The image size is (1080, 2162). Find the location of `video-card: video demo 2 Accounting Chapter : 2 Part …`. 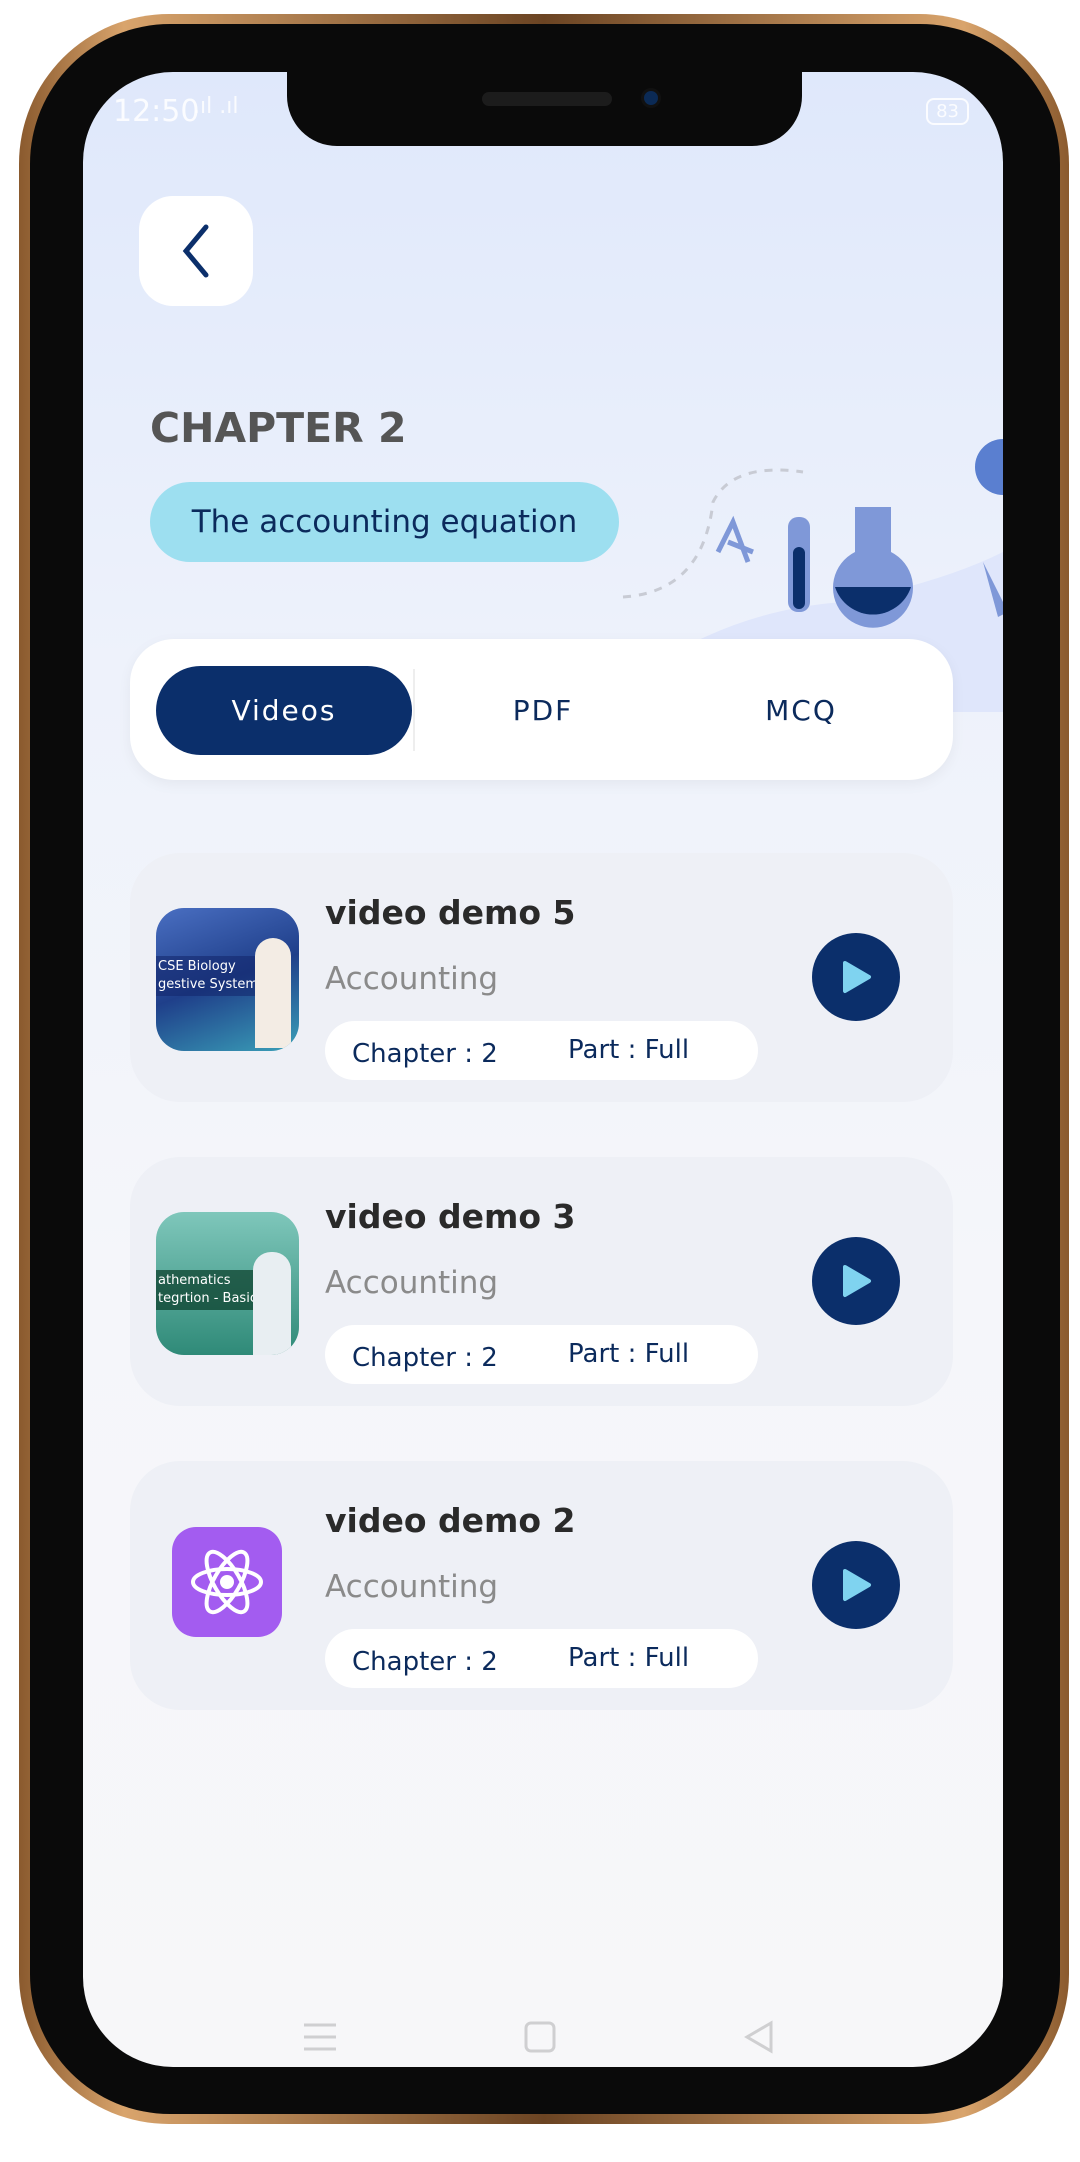

video-card: video demo 2 Accounting Chapter : 2 Part … is located at coordinates (541, 1585).